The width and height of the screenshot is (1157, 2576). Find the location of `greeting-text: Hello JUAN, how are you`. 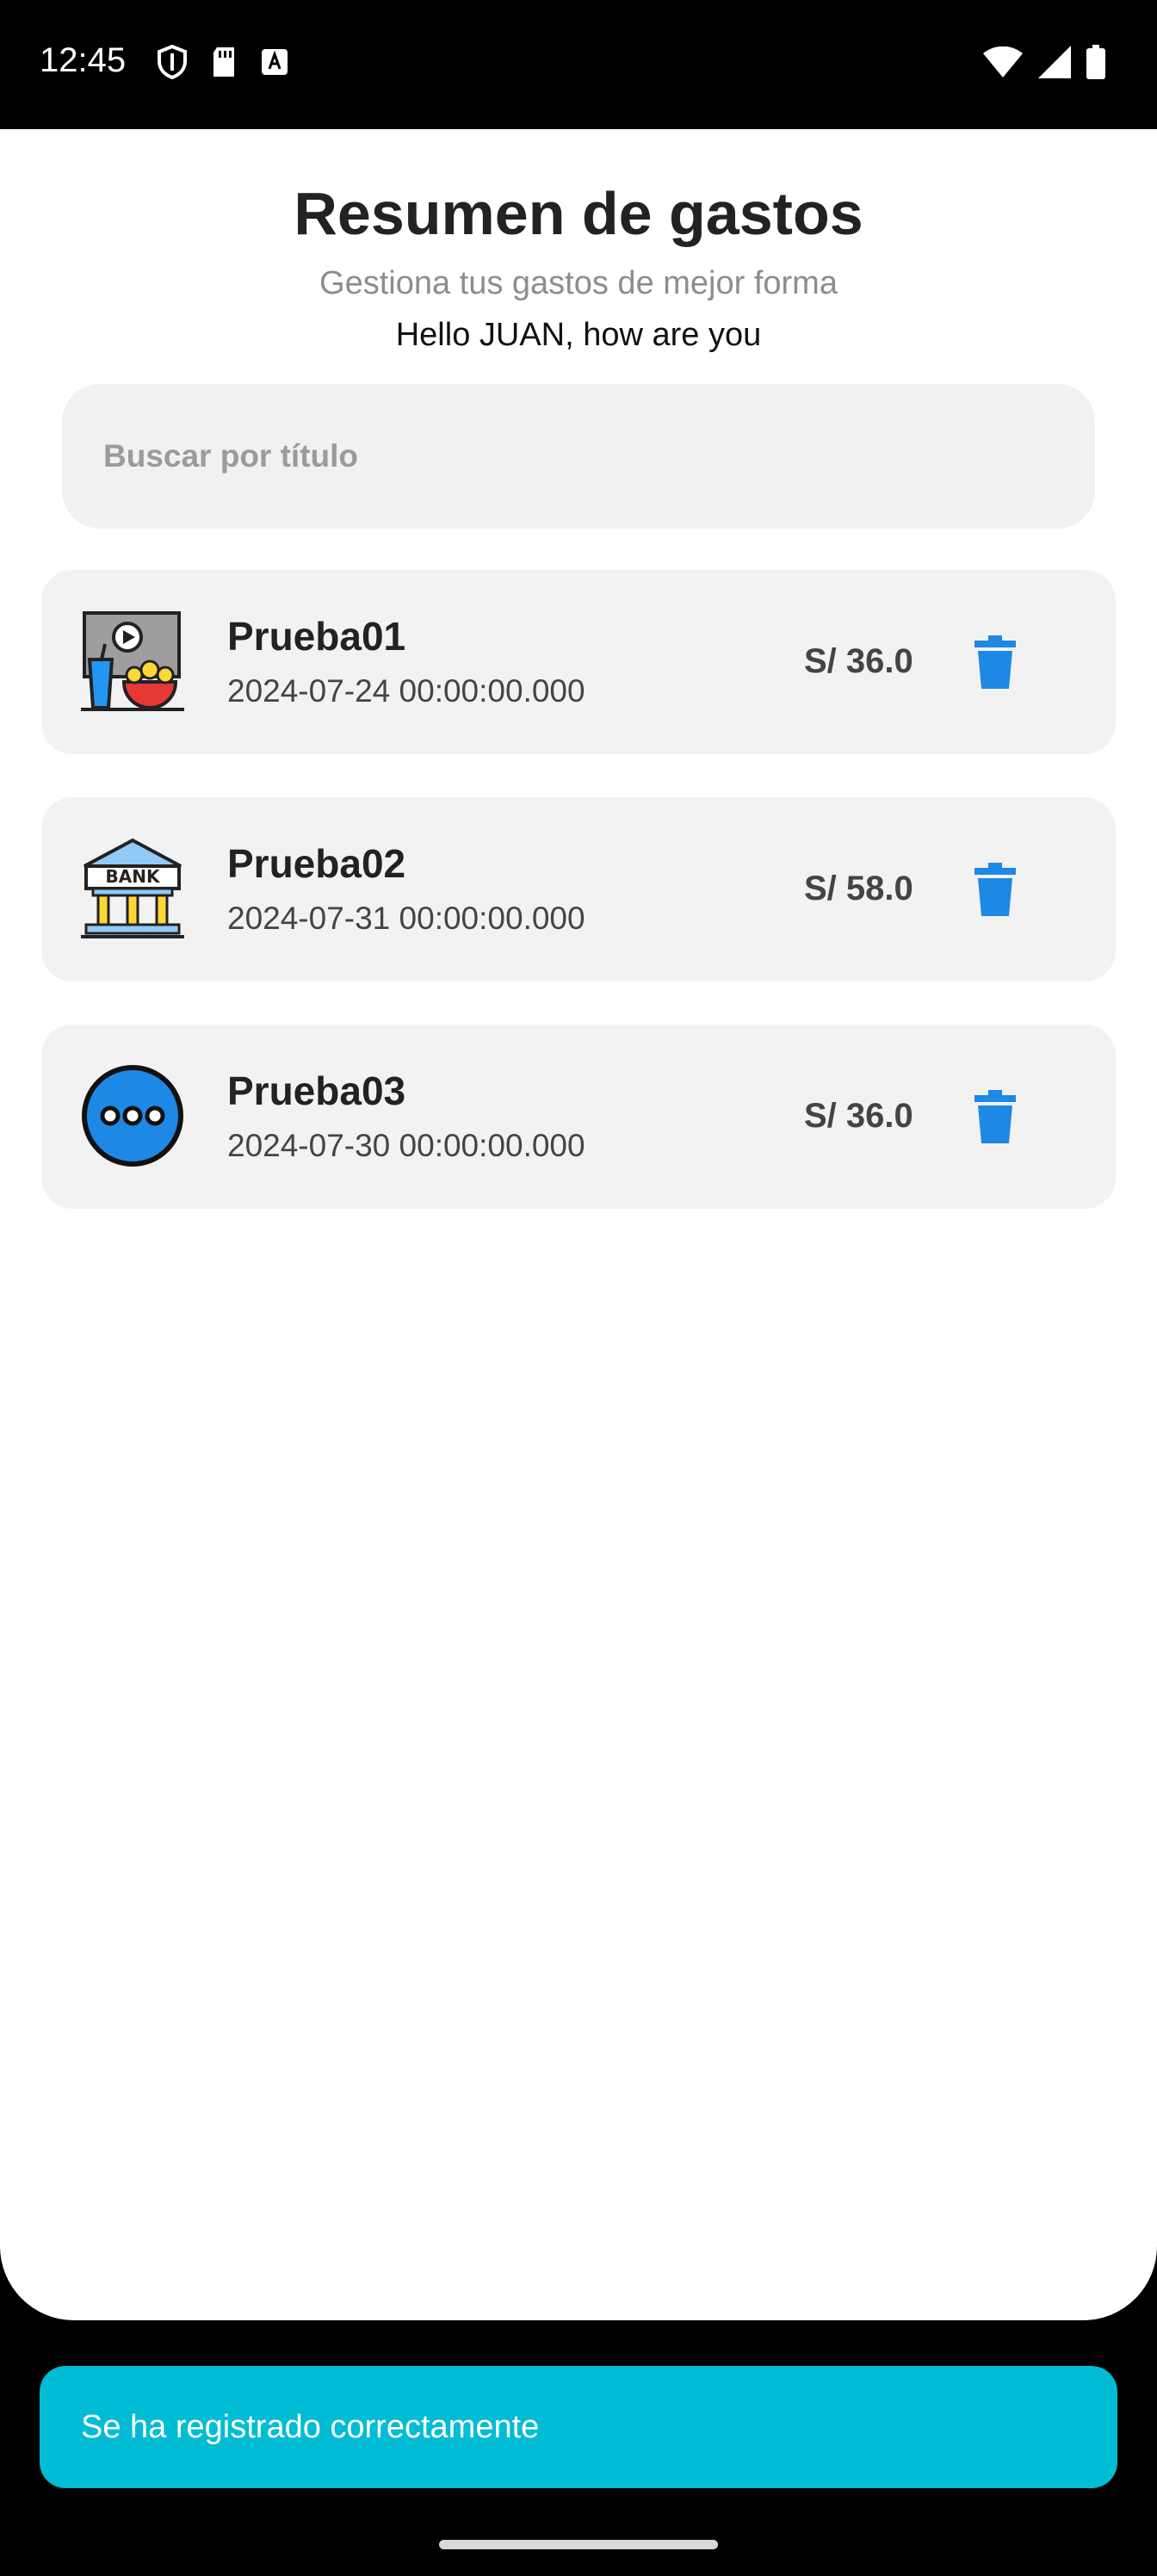

greeting-text: Hello JUAN, how are you is located at coordinates (579, 335).